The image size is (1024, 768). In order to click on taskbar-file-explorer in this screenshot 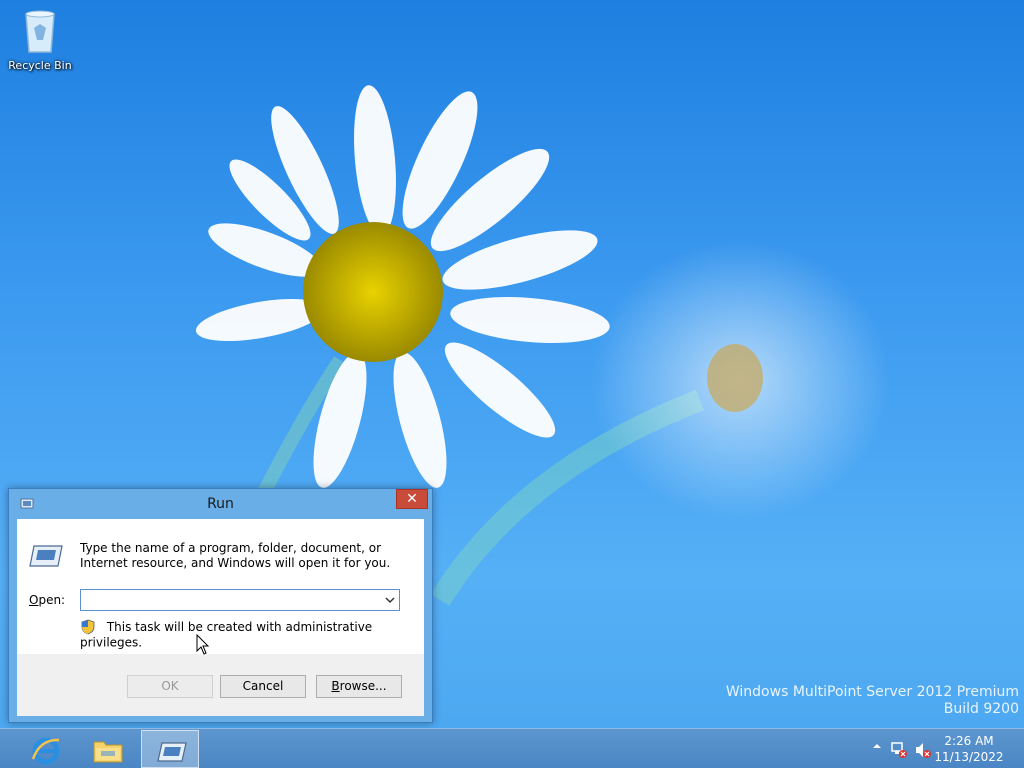, I will do `click(108, 749)`.